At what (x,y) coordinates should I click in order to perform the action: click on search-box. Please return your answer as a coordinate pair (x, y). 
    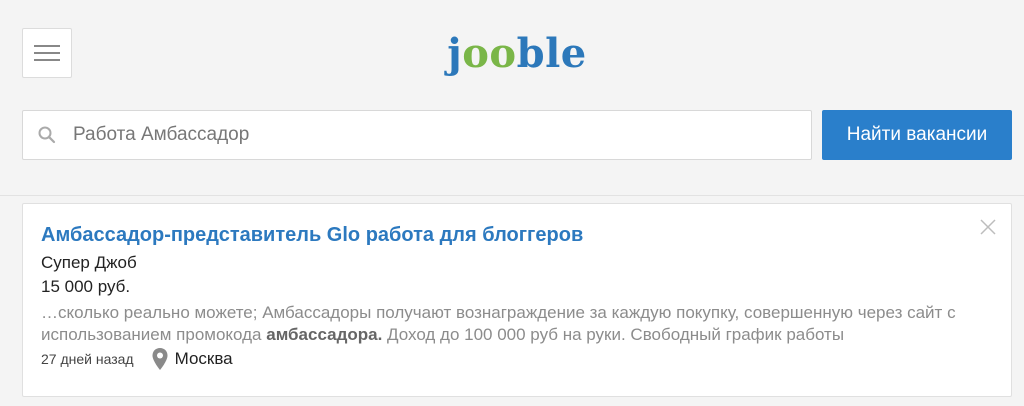
    Looking at the image, I should click on (417, 135).